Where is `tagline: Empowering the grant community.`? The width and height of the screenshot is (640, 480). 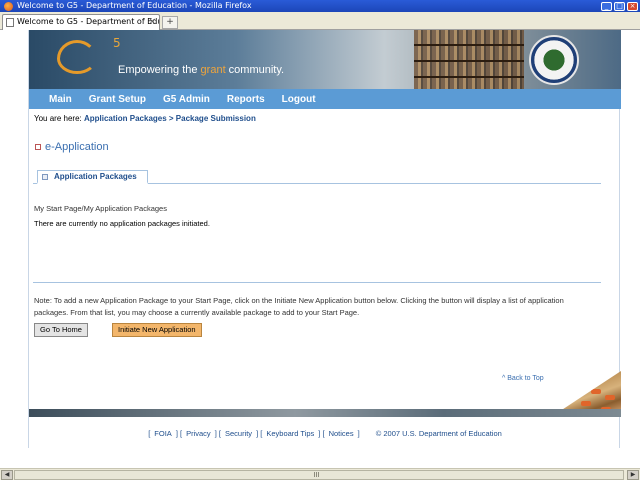 tagline: Empowering the grant community. is located at coordinates (201, 70).